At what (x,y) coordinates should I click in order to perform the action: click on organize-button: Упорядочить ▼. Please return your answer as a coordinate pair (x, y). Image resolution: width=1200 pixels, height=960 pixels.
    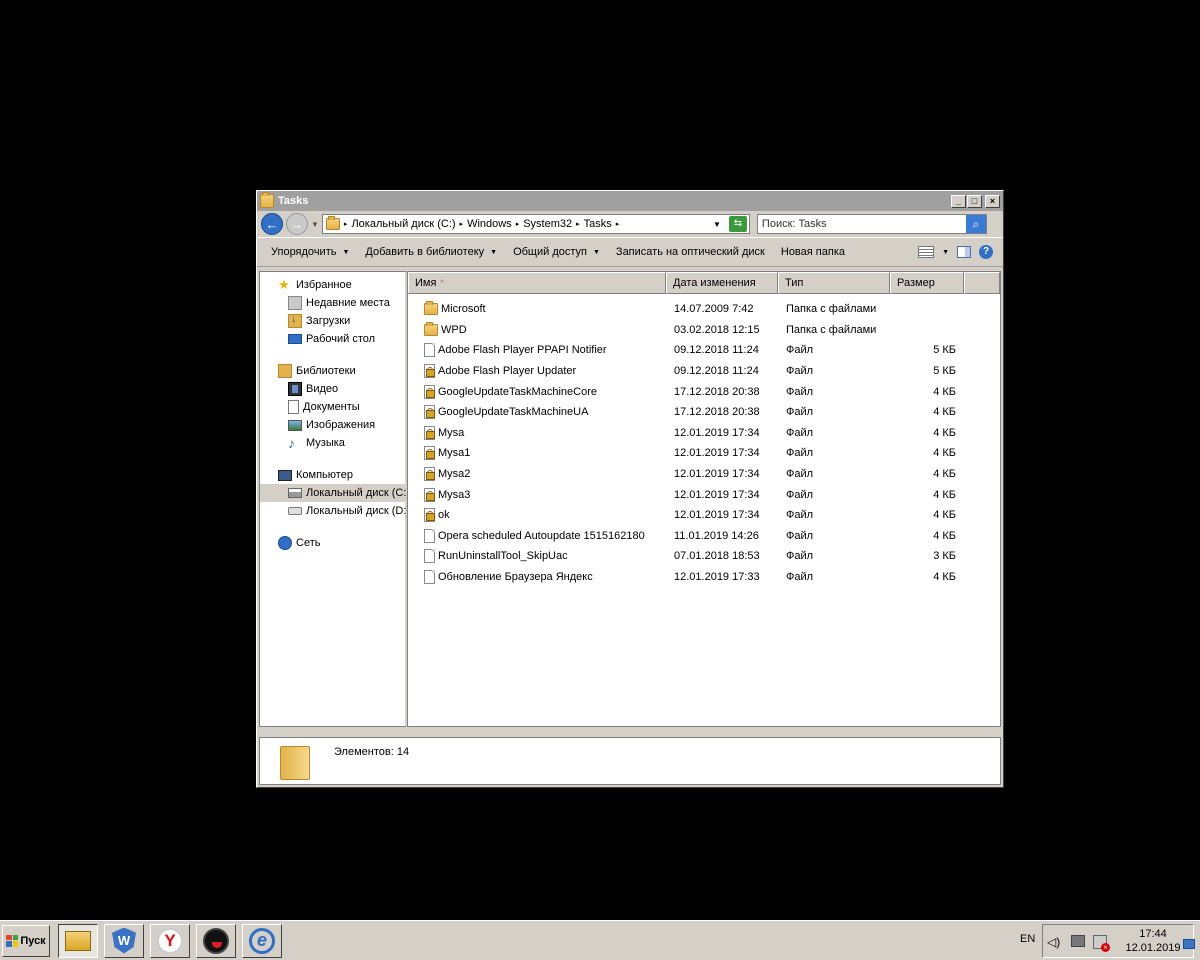
    Looking at the image, I should click on (310, 252).